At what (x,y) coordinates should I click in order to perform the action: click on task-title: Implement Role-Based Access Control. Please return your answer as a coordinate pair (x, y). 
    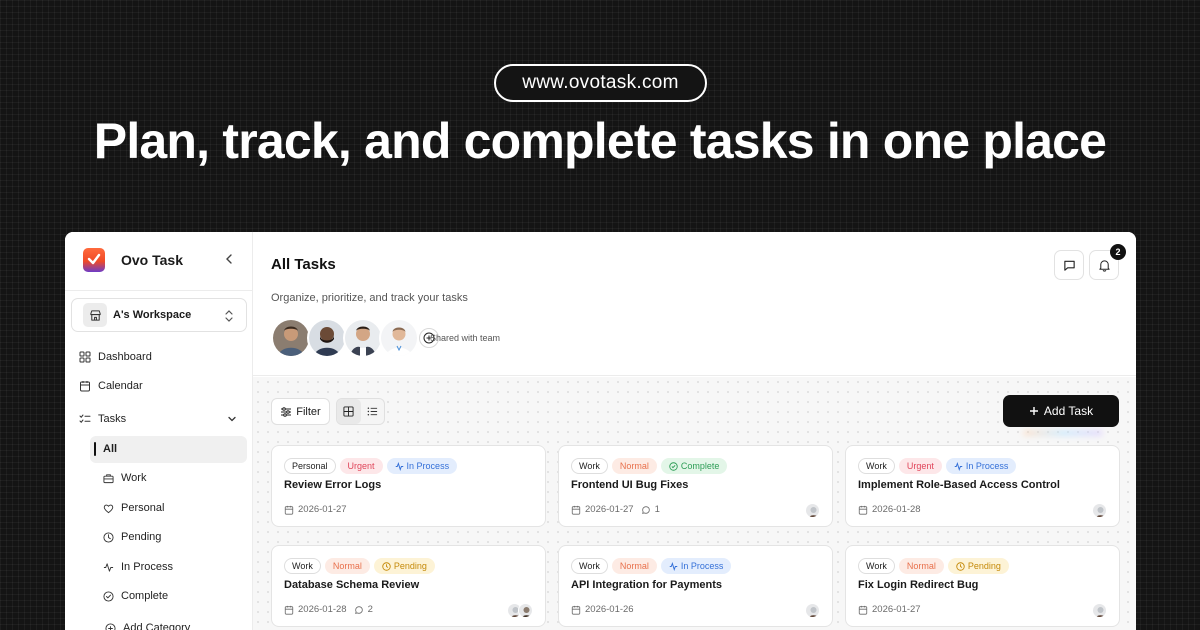
    Looking at the image, I should click on (959, 485).